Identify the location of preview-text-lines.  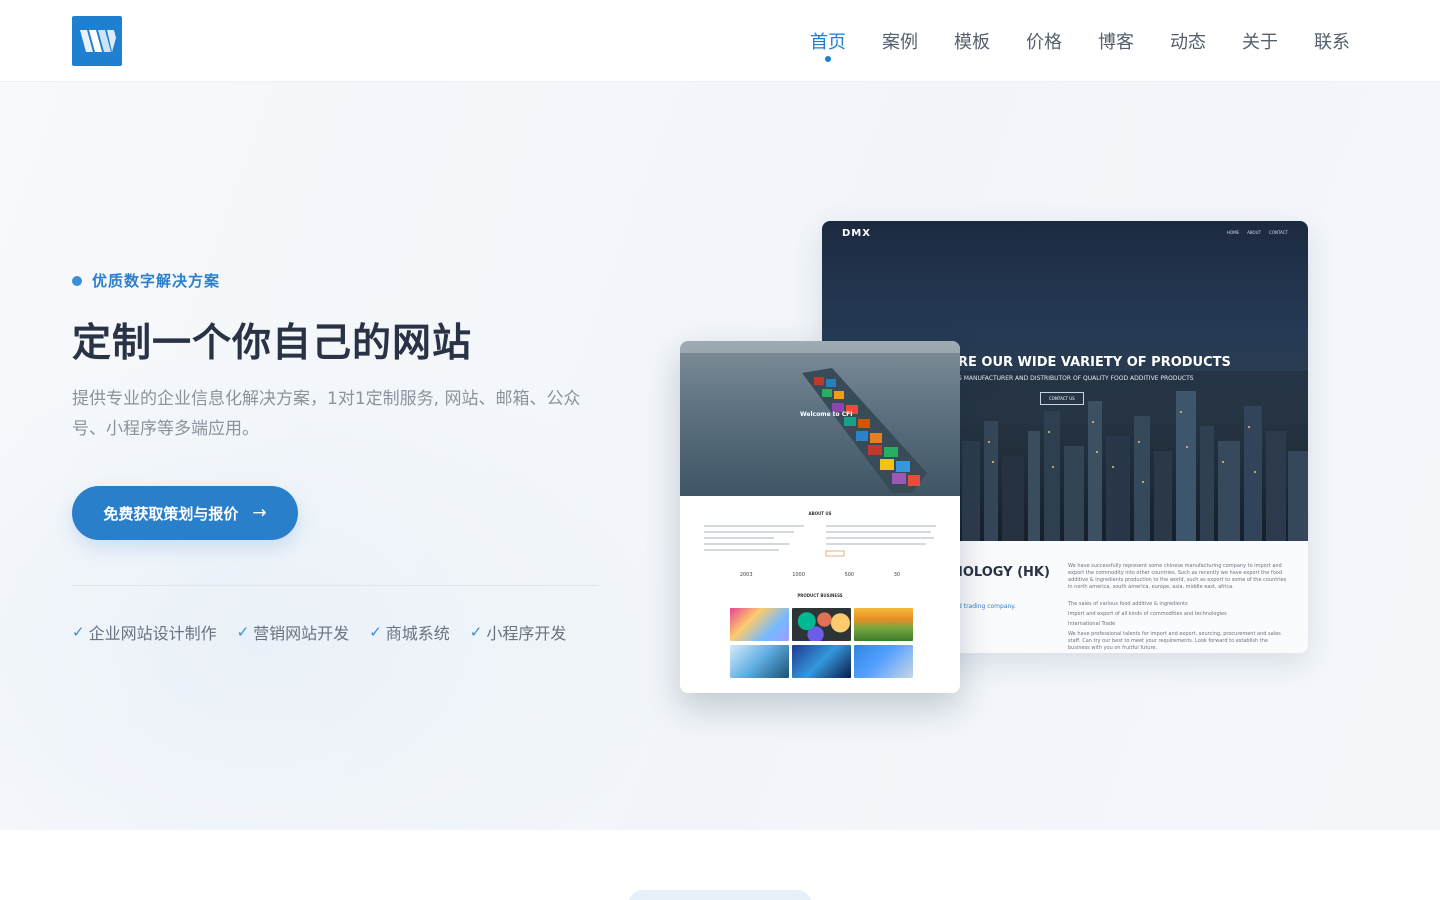
(820, 541).